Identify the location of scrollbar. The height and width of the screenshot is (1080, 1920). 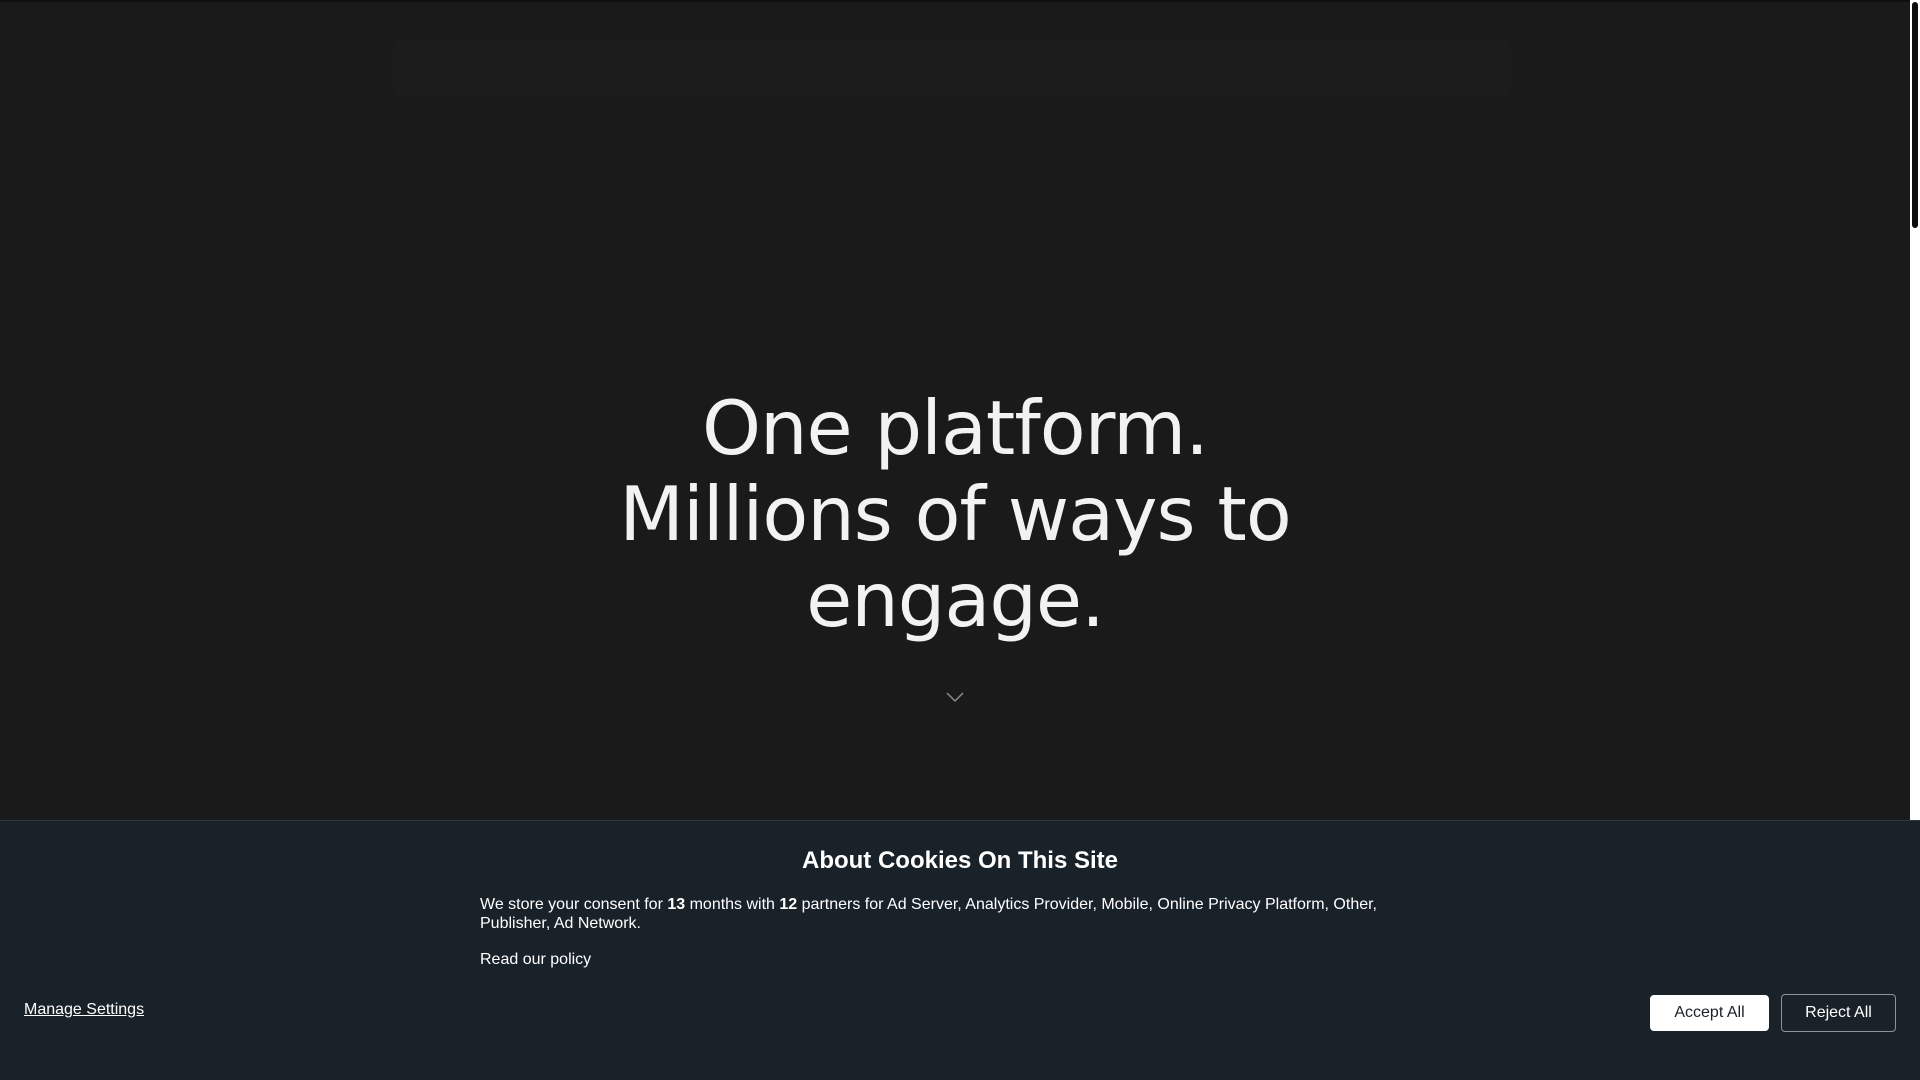
(1915, 410).